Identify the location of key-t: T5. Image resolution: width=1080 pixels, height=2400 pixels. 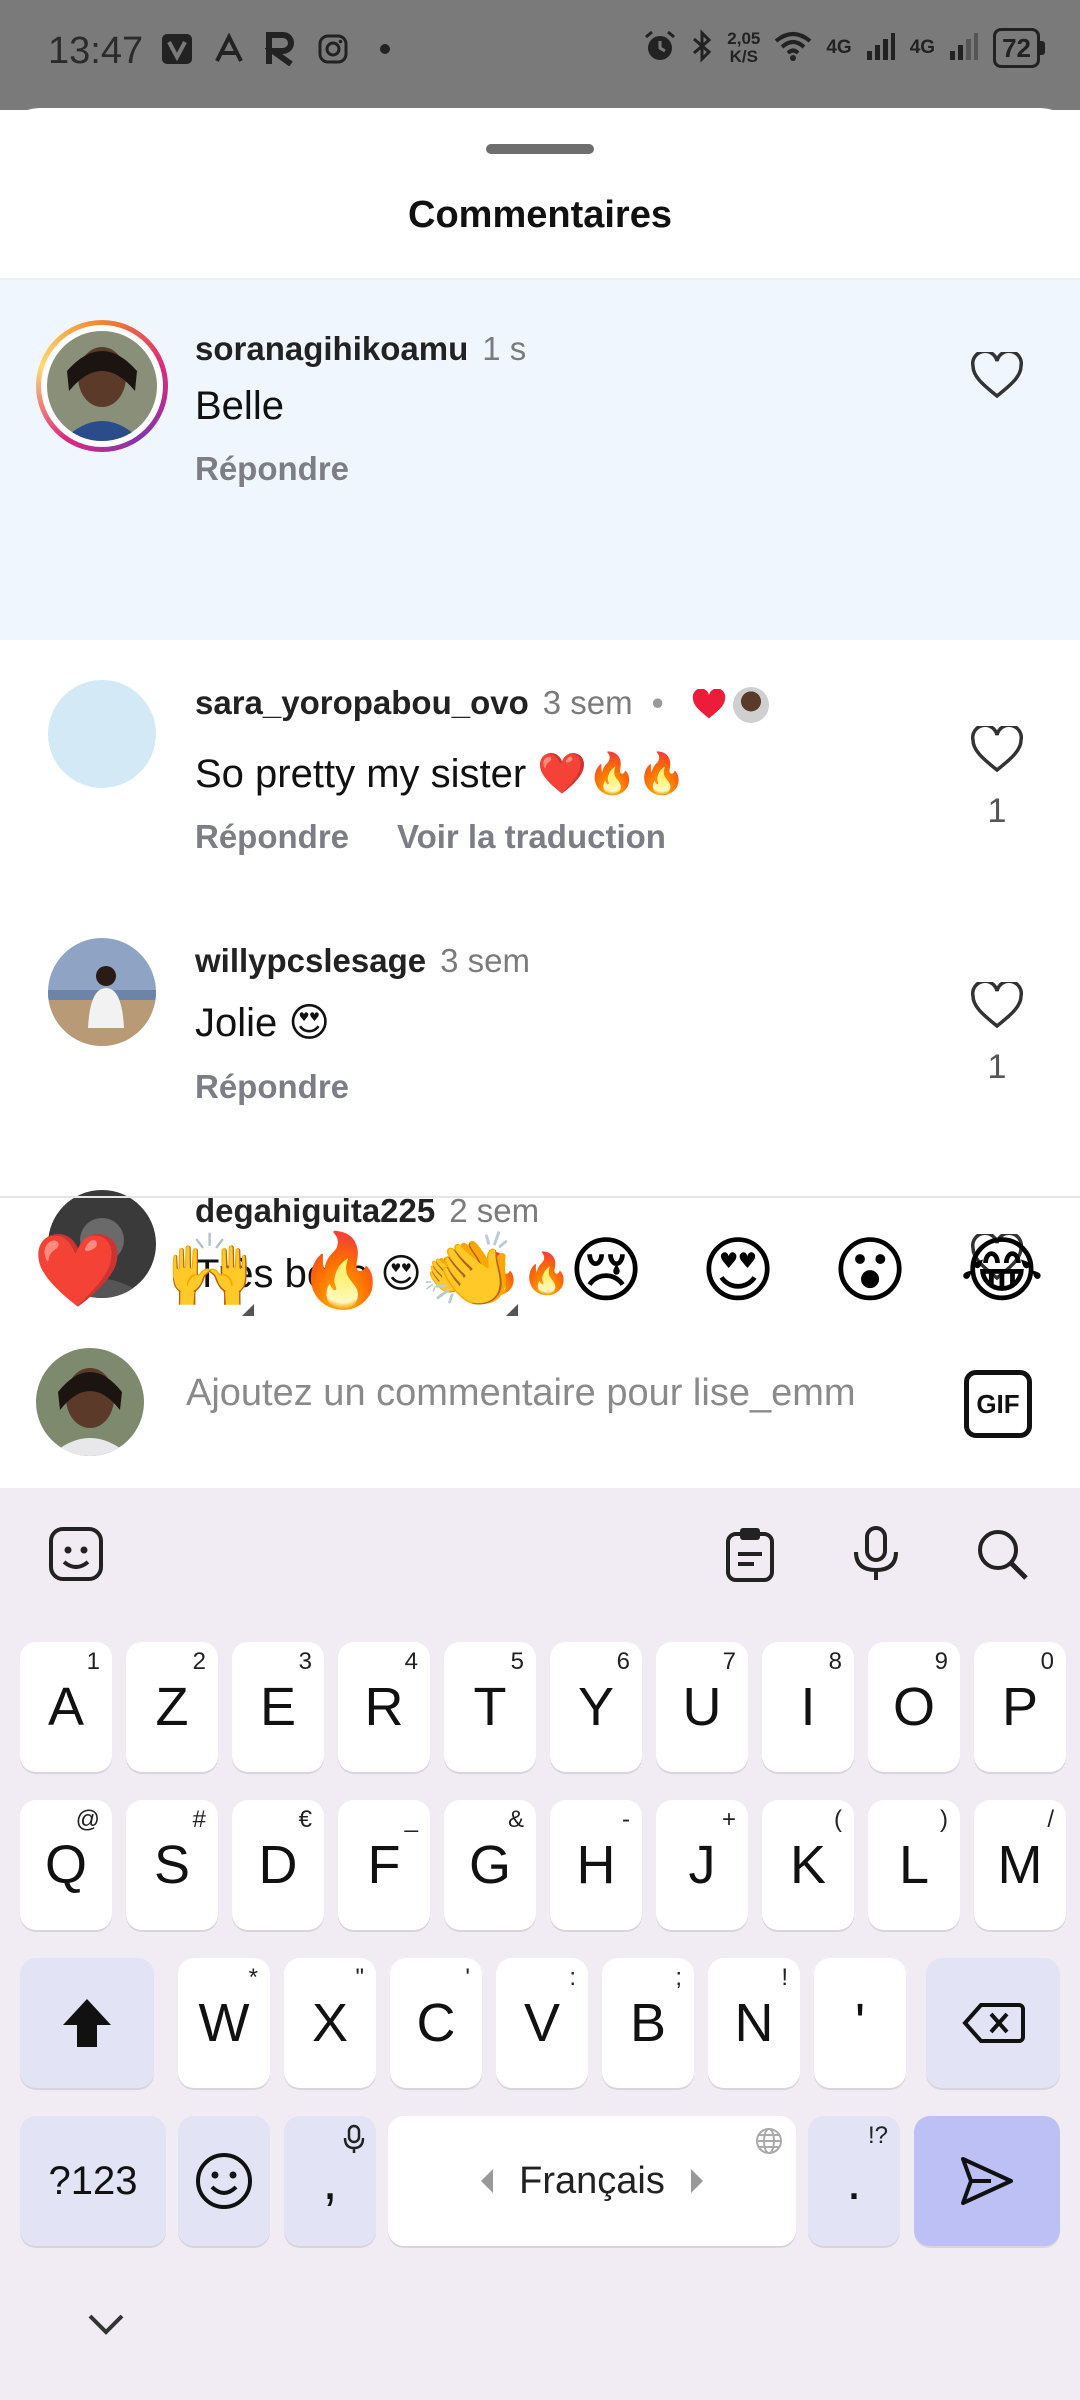
(490, 1707).